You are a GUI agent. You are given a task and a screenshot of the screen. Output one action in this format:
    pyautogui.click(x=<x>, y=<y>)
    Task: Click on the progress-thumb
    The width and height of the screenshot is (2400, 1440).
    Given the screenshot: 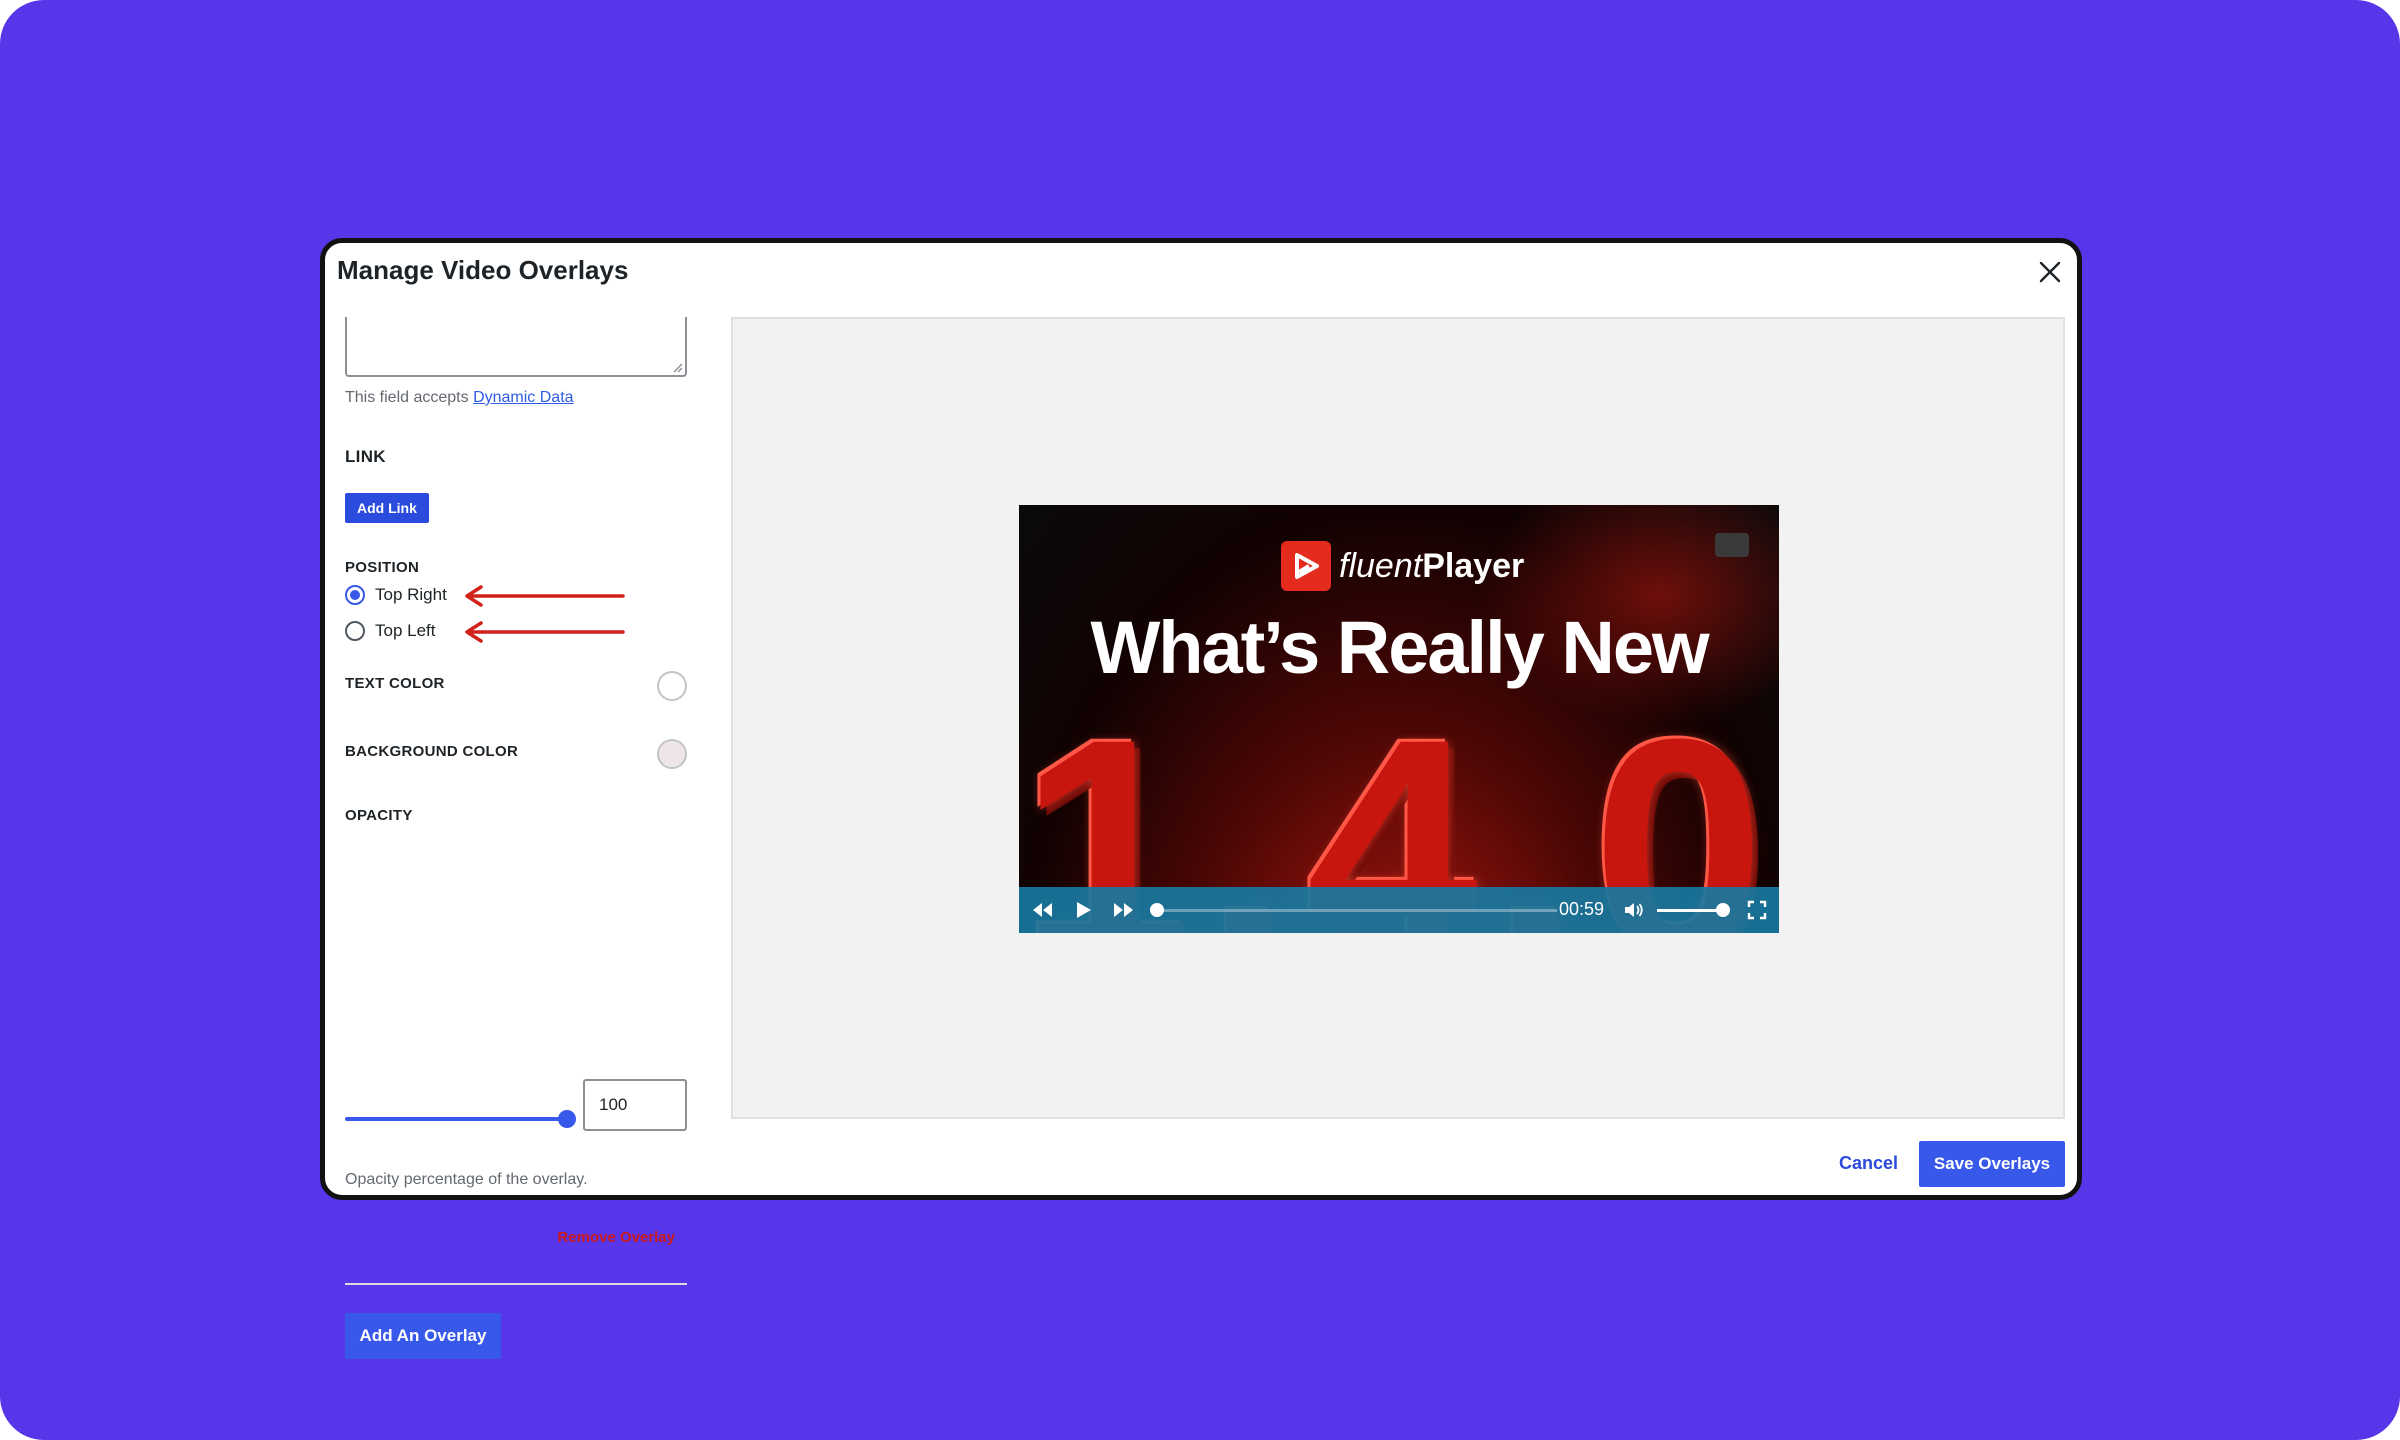 What is the action you would take?
    pyautogui.click(x=1157, y=910)
    